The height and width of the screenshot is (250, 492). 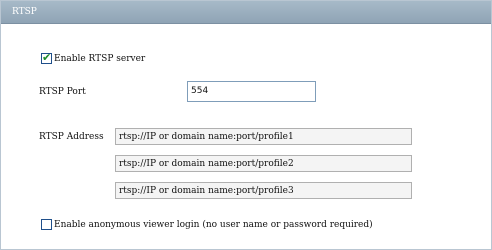 What do you see at coordinates (24, 12) in the screenshot?
I see `panel-title: RTSP` at bounding box center [24, 12].